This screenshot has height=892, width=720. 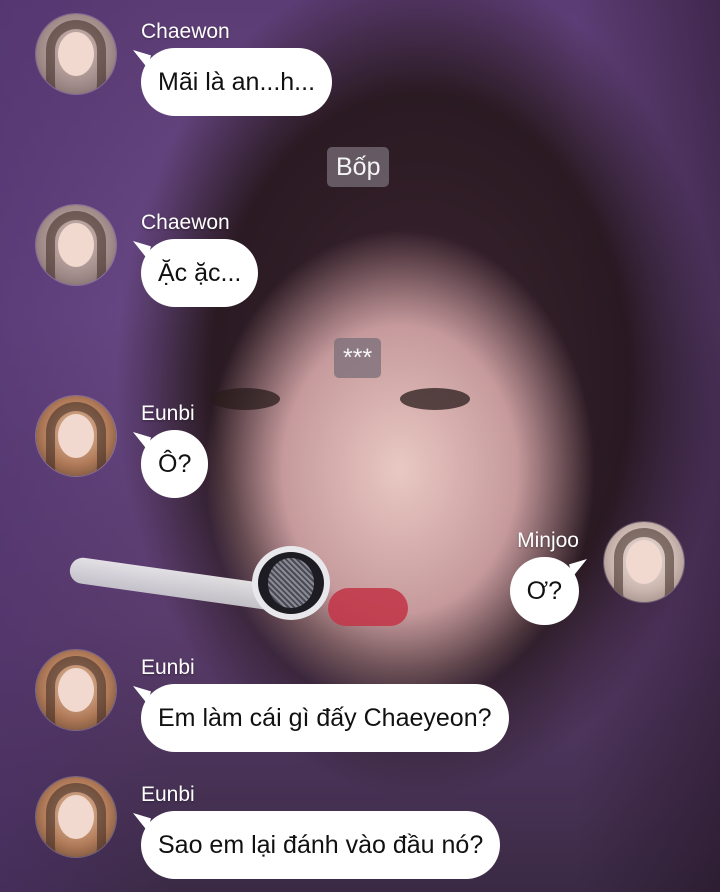 I want to click on message-bubble: Sao em lại đánh vào đầu nó?, so click(x=321, y=845).